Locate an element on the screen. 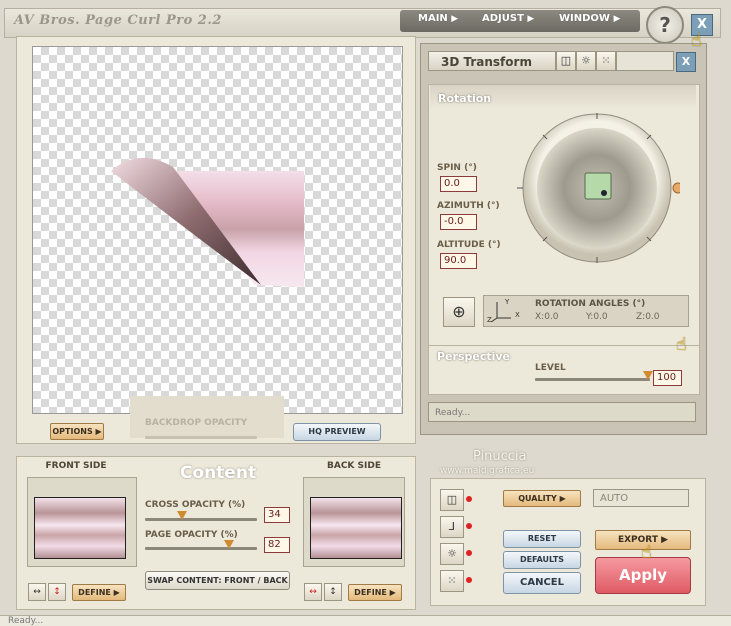  rotation-angles-title: ROTATION ANGLES (°) is located at coordinates (590, 304).